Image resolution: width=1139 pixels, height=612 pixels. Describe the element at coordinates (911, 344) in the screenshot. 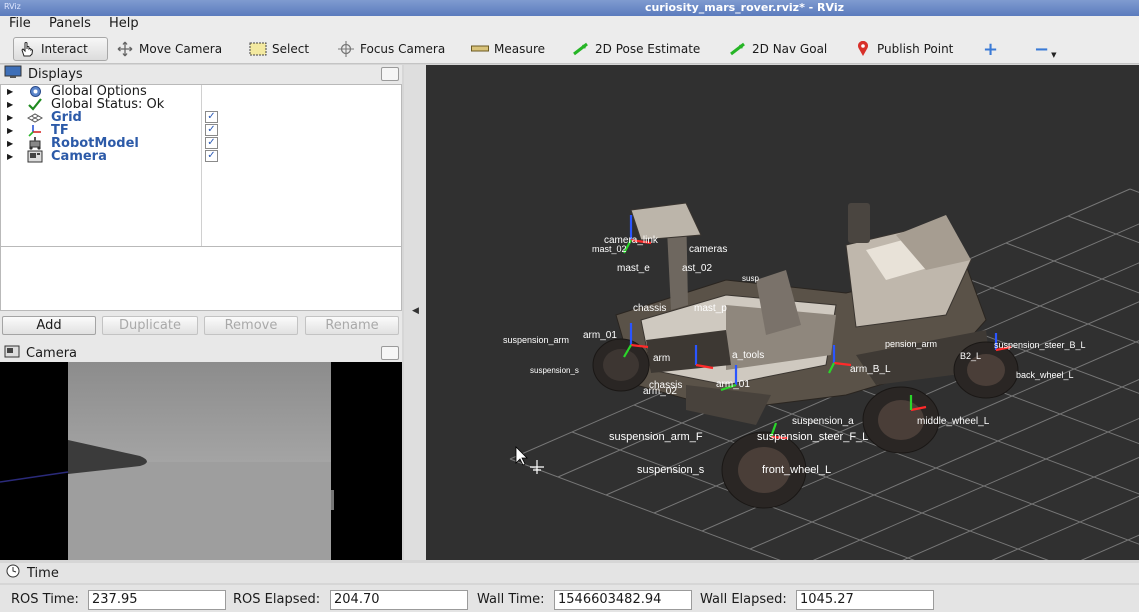

I see `frame-label: pension_arm` at that location.